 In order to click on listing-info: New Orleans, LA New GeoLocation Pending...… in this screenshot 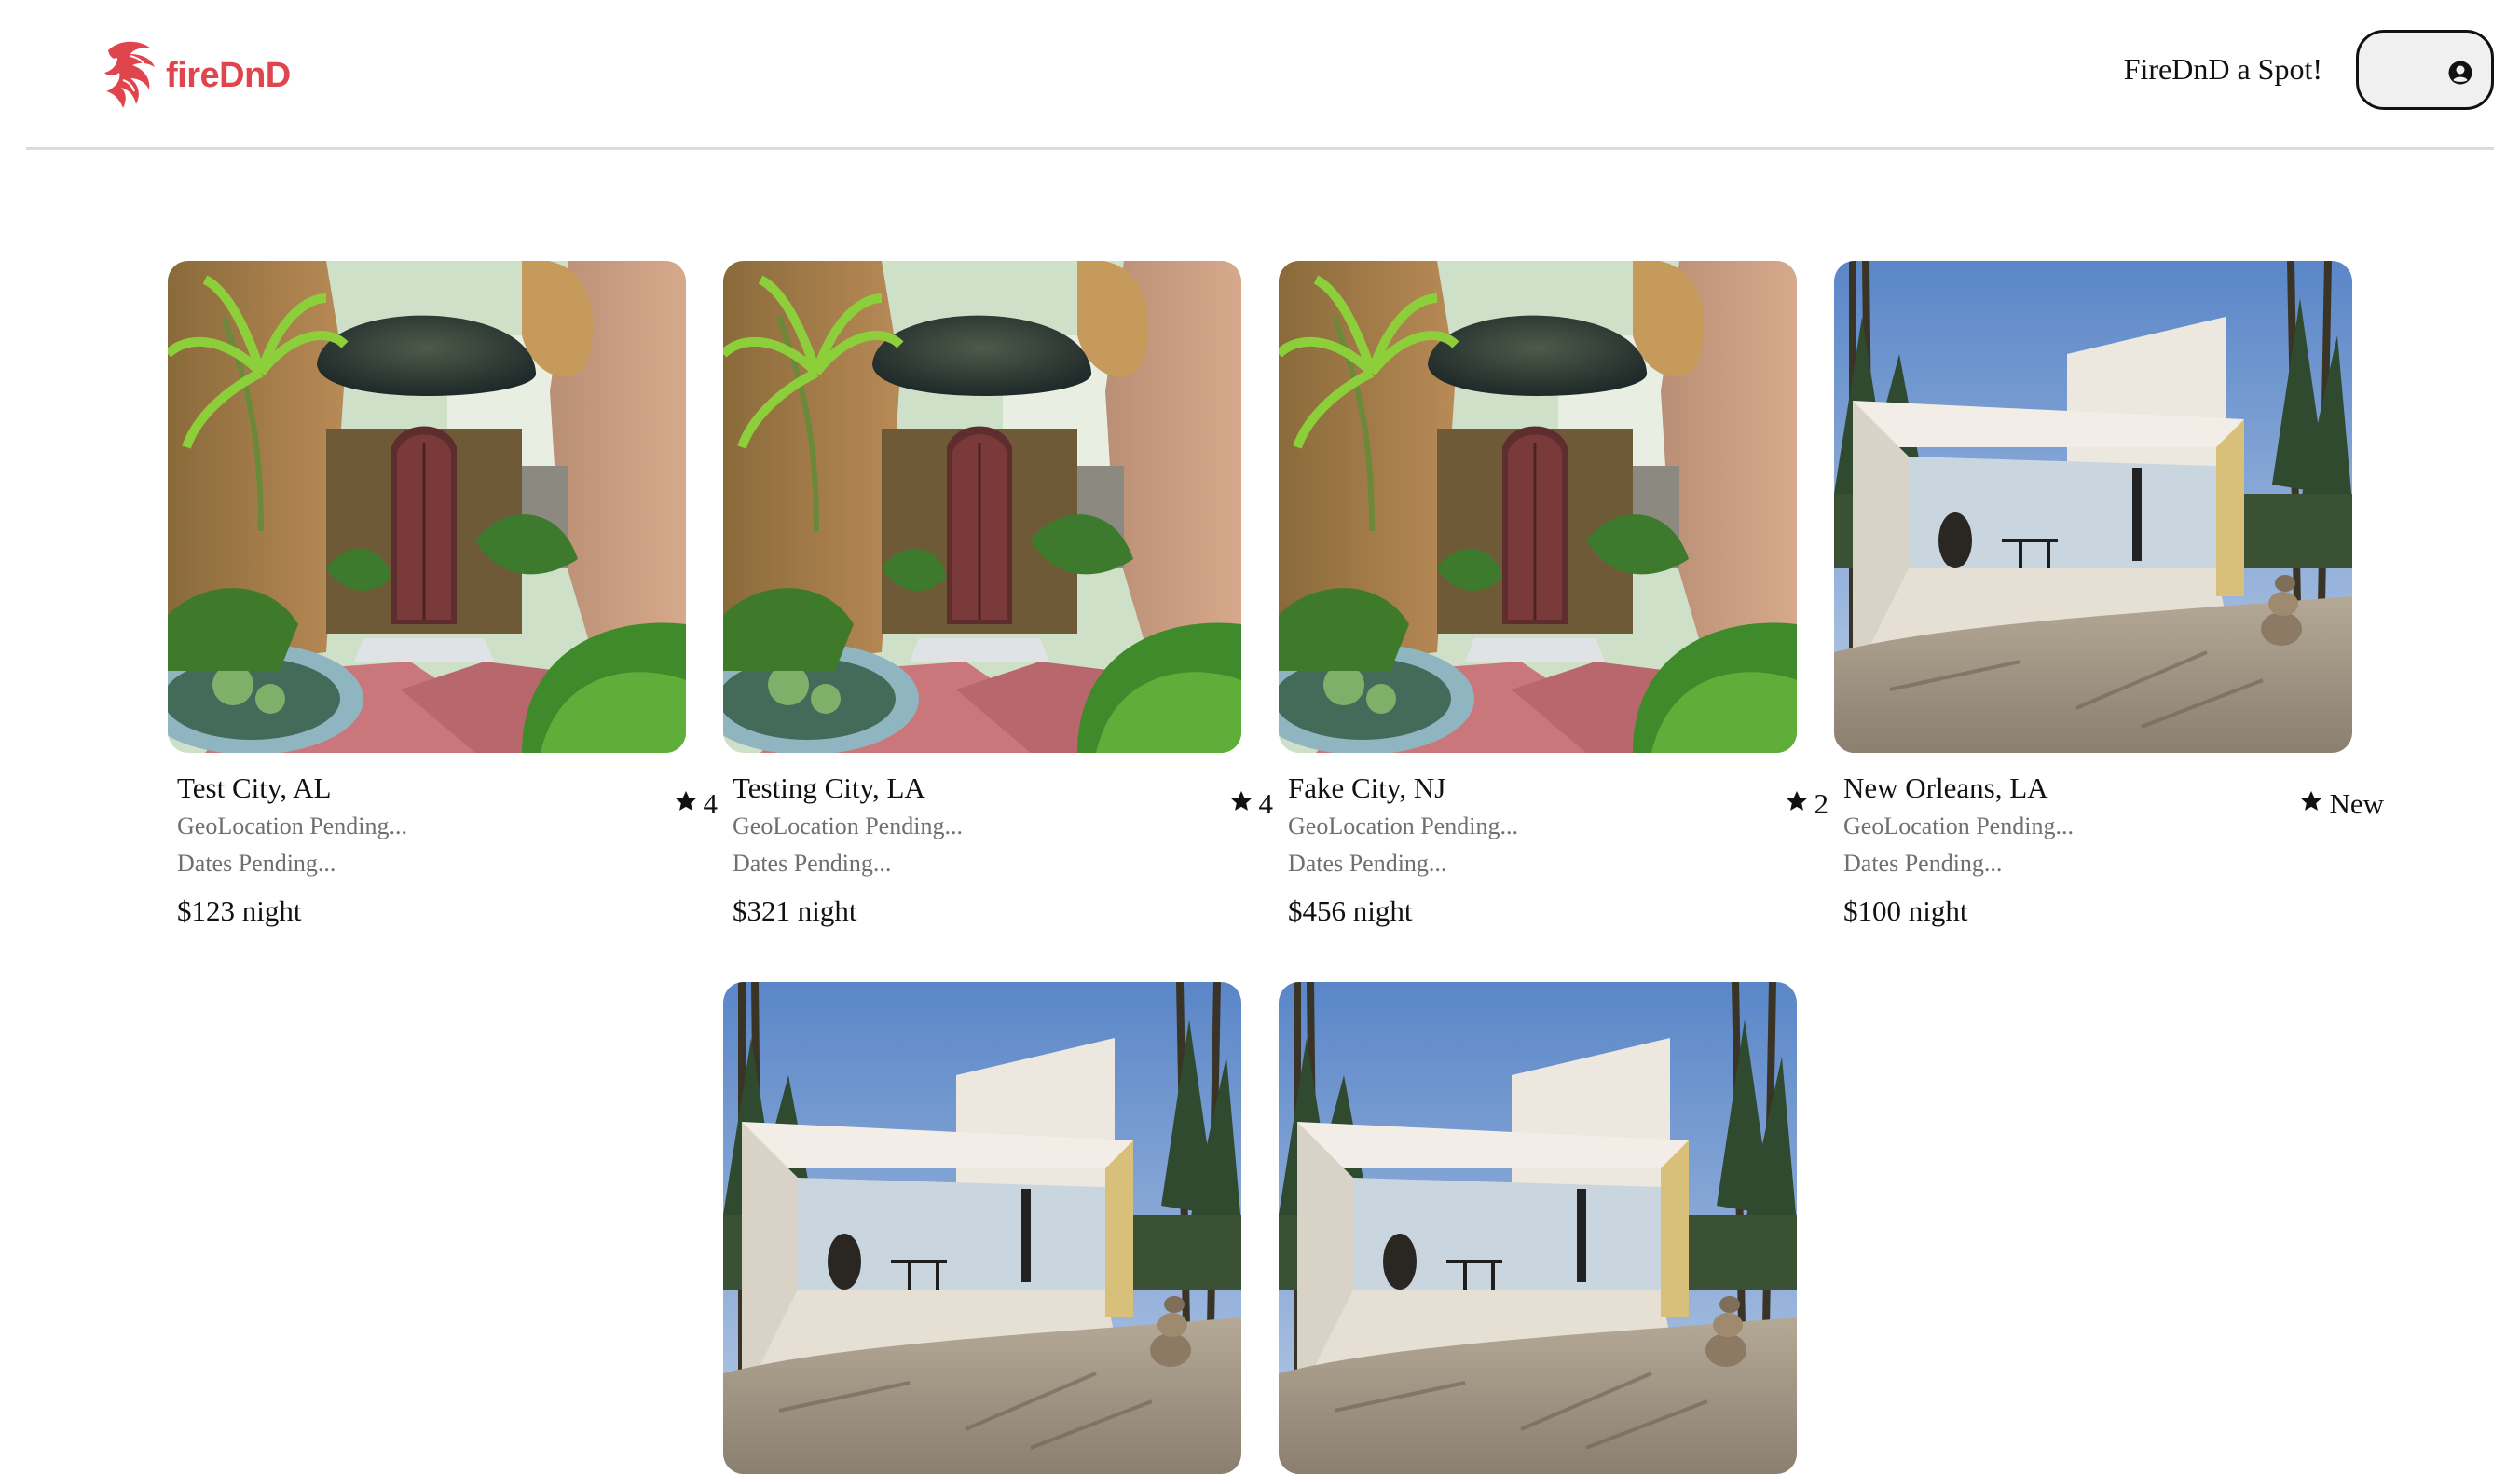, I will do `click(2109, 850)`.